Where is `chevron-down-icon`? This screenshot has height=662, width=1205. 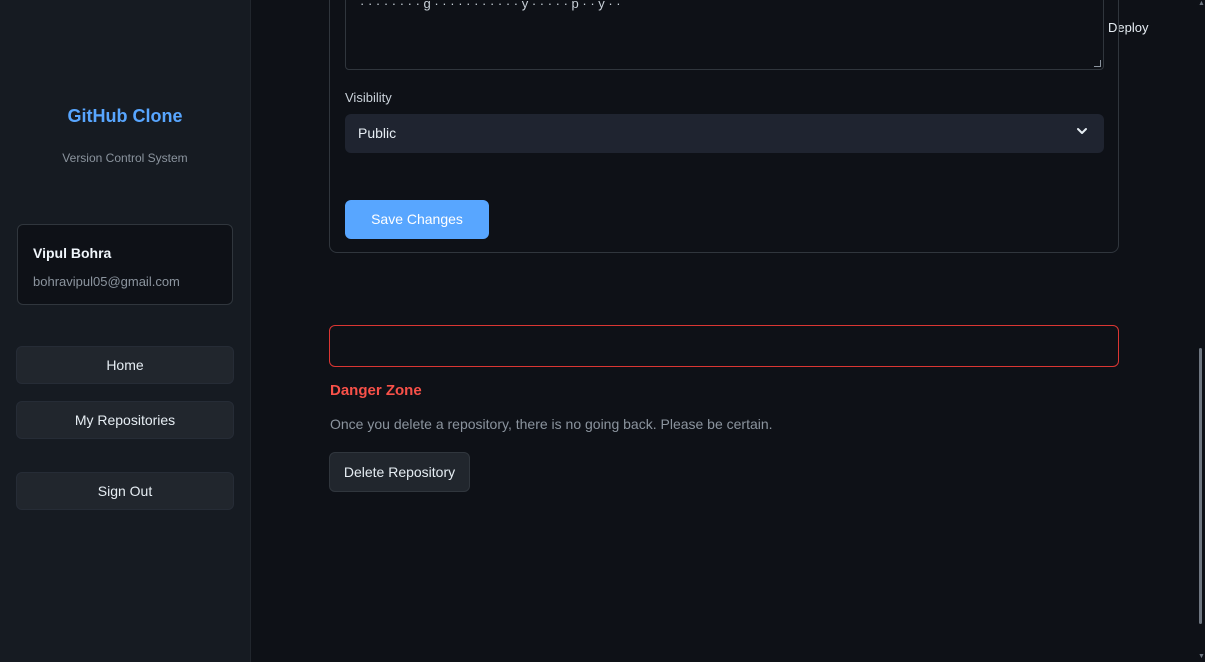
chevron-down-icon is located at coordinates (1082, 131).